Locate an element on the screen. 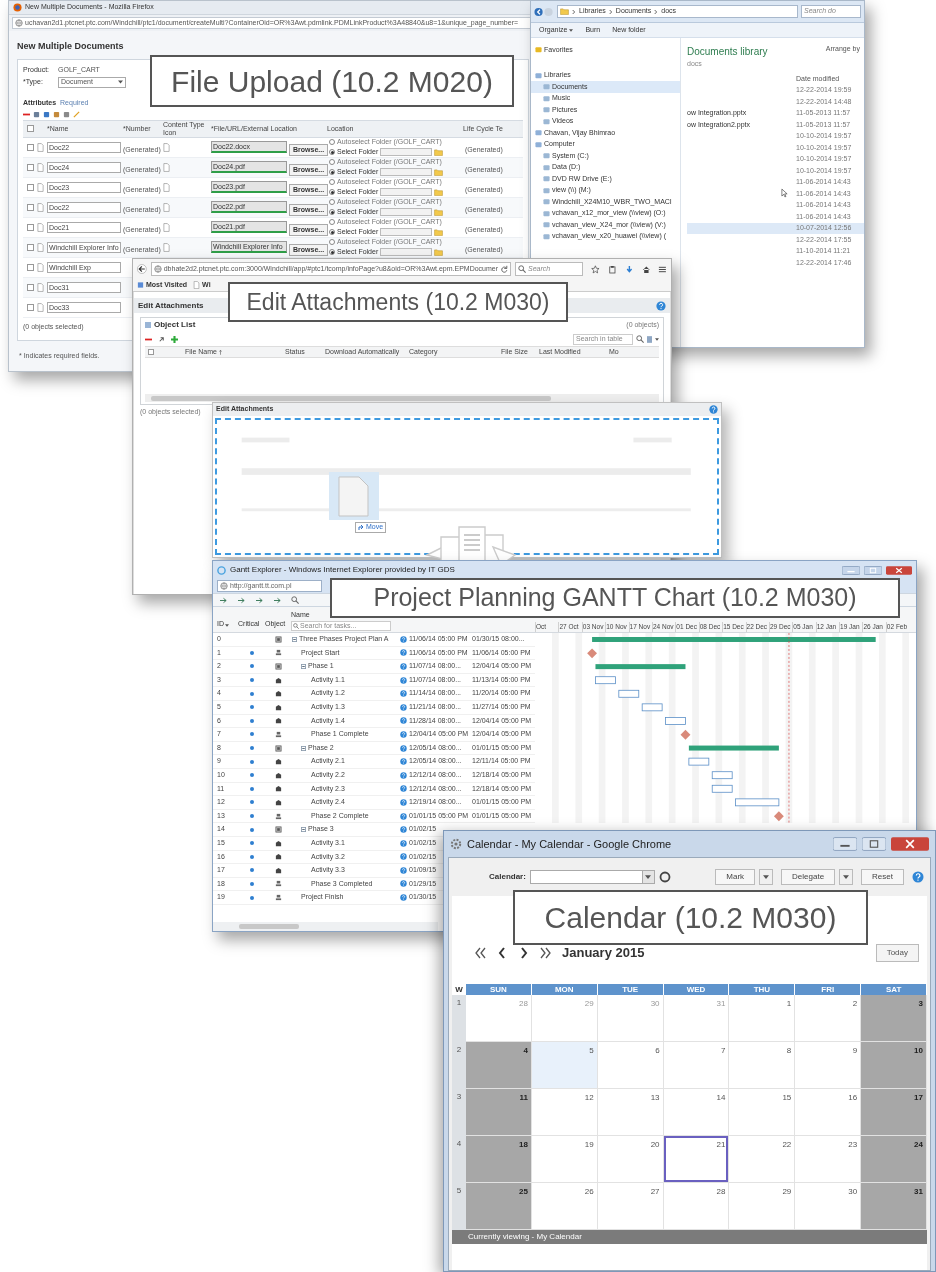 This screenshot has width=936, height=1272. double-chevron-left-icon is located at coordinates (480, 953).